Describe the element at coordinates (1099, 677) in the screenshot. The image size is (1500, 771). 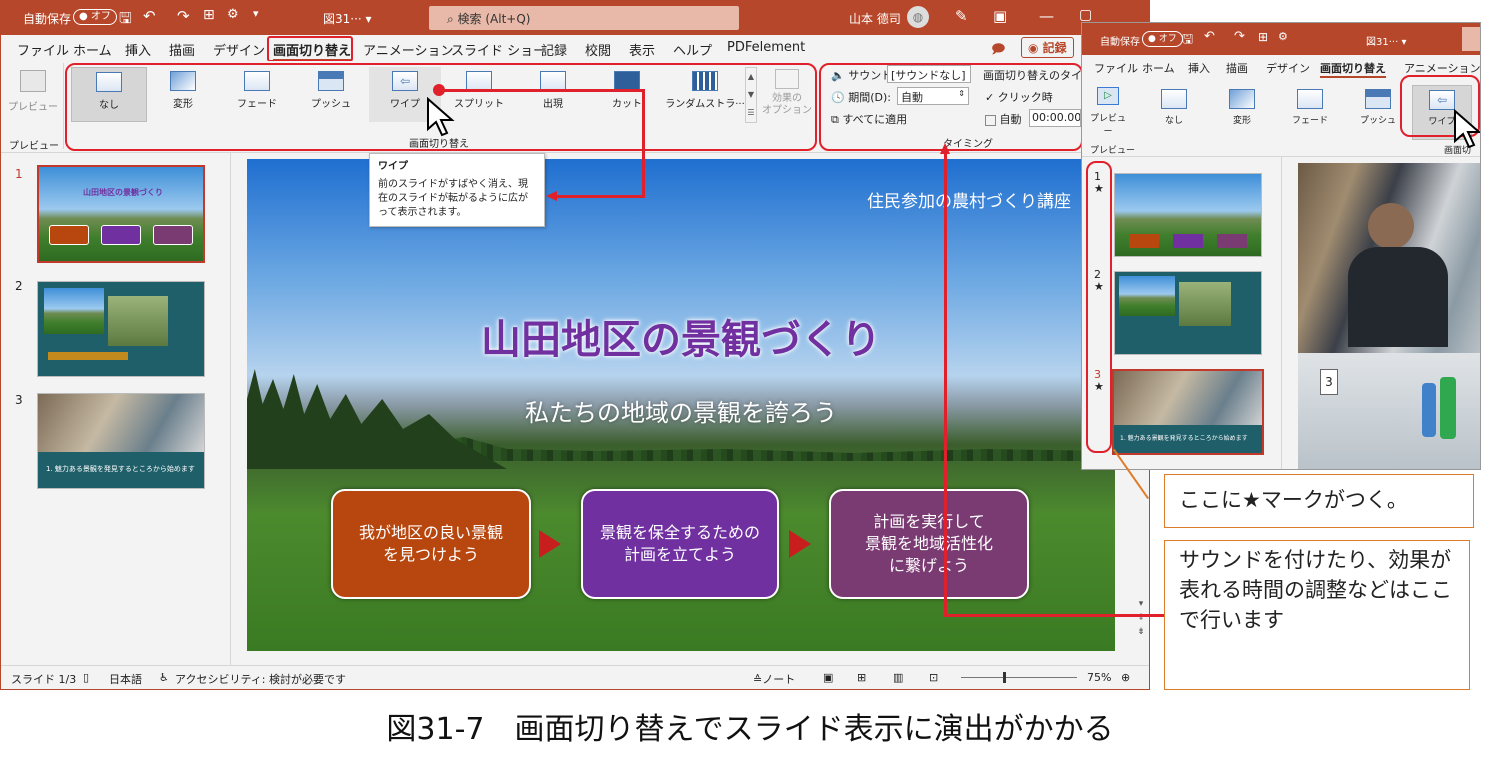
I see `zoom-level: 75%` at that location.